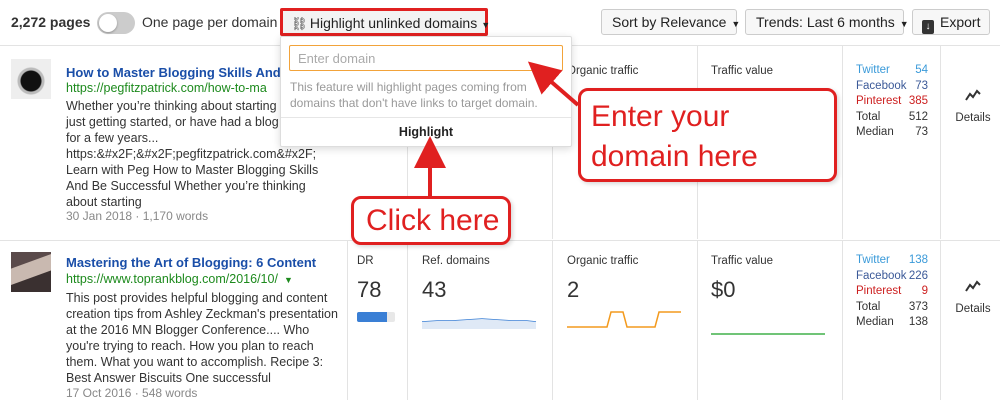 This screenshot has width=1000, height=400. I want to click on result-url-link: https://www.toprankblog.com/2016/10/, so click(172, 279).